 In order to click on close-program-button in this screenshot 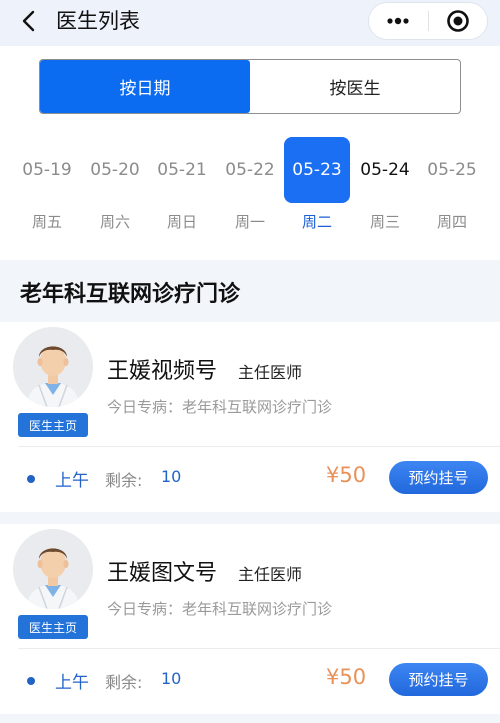, I will do `click(458, 21)`.